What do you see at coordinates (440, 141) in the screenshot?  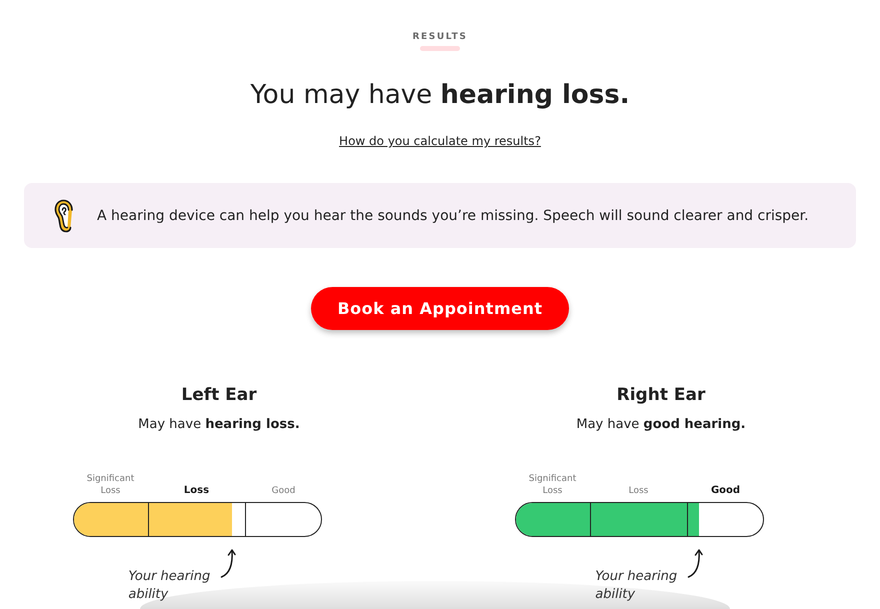 I see `calculation-link: How do you calculate my results?` at bounding box center [440, 141].